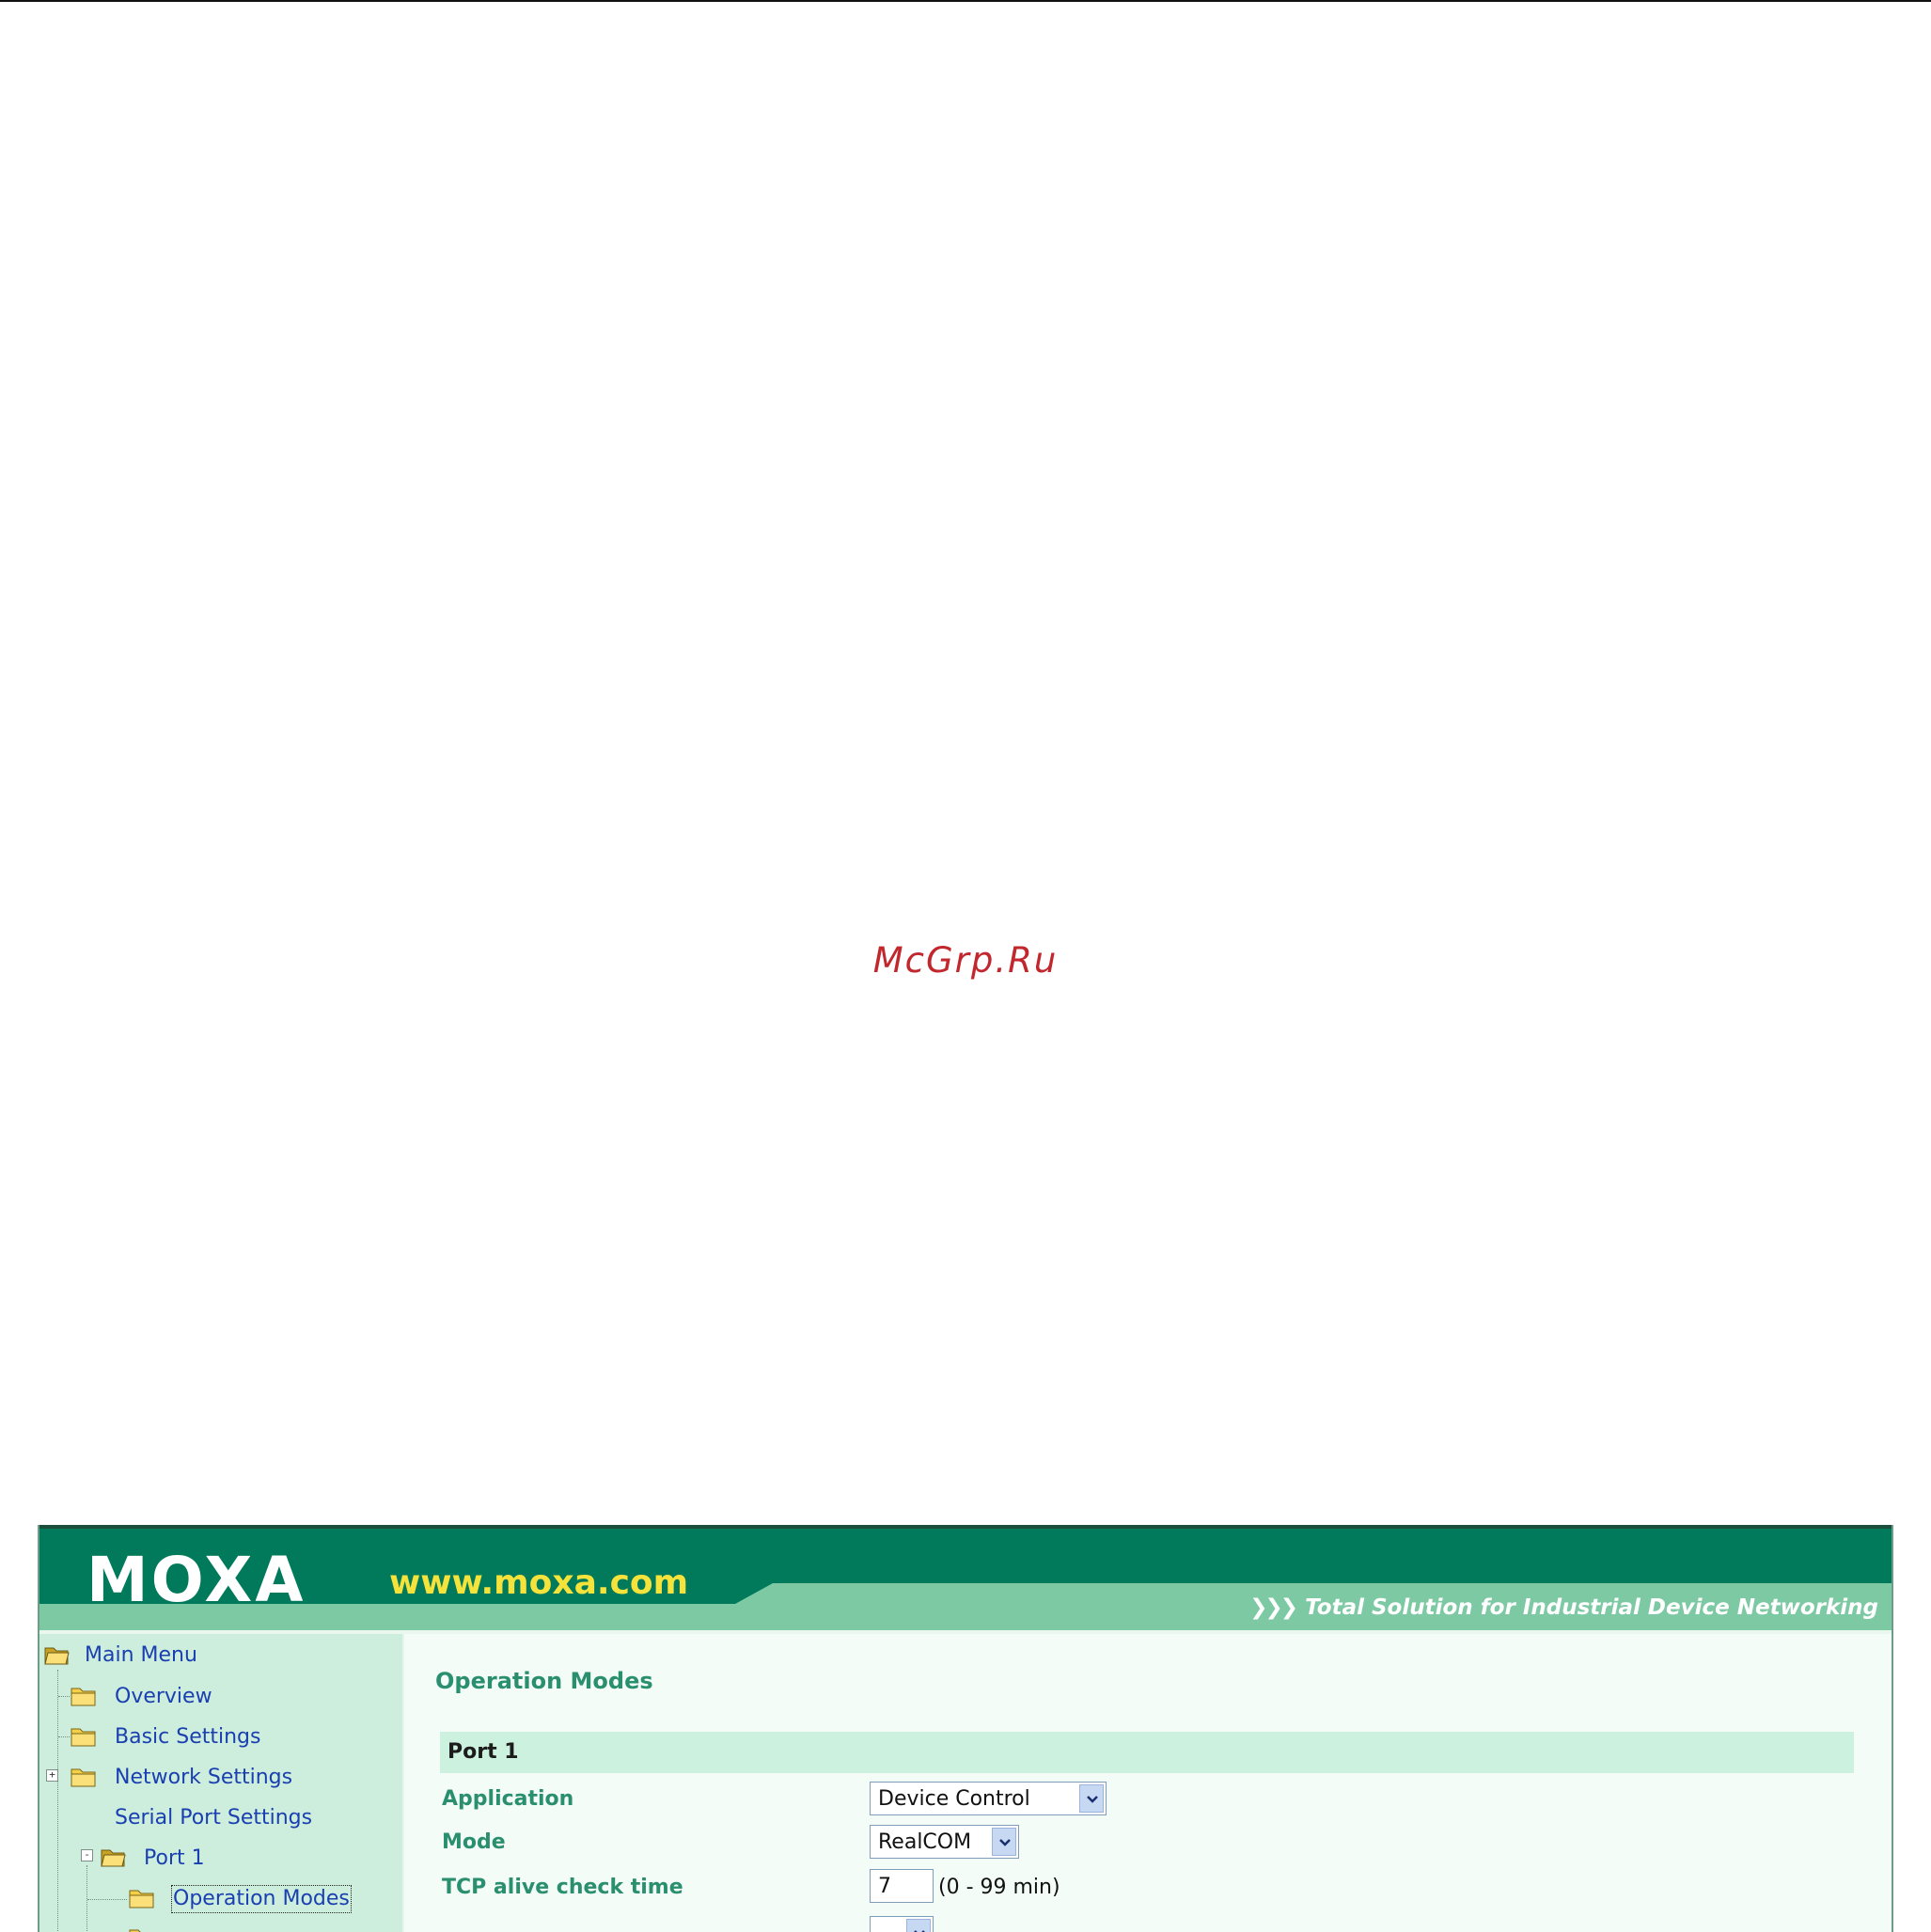 The height and width of the screenshot is (1932, 1931). I want to click on application-label: Application, so click(508, 1799).